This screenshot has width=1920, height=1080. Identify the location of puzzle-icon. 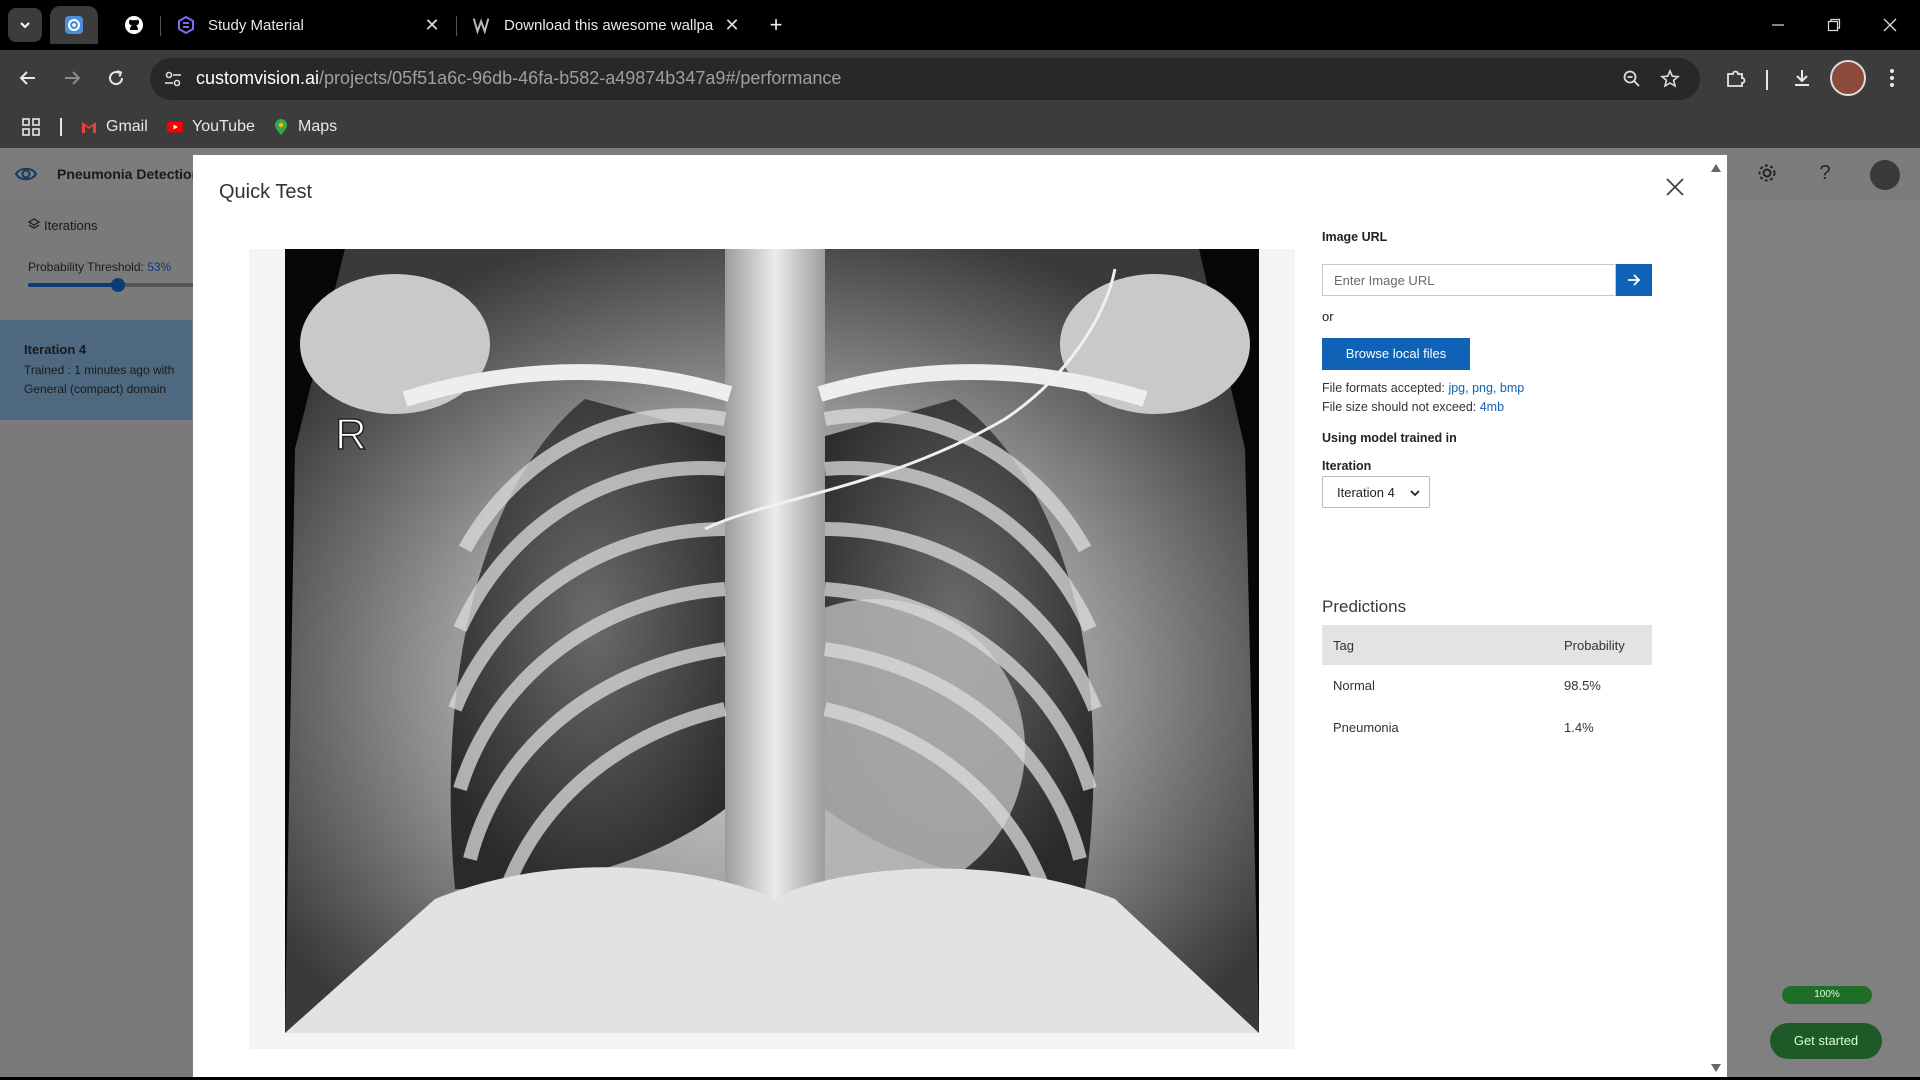
(1736, 78).